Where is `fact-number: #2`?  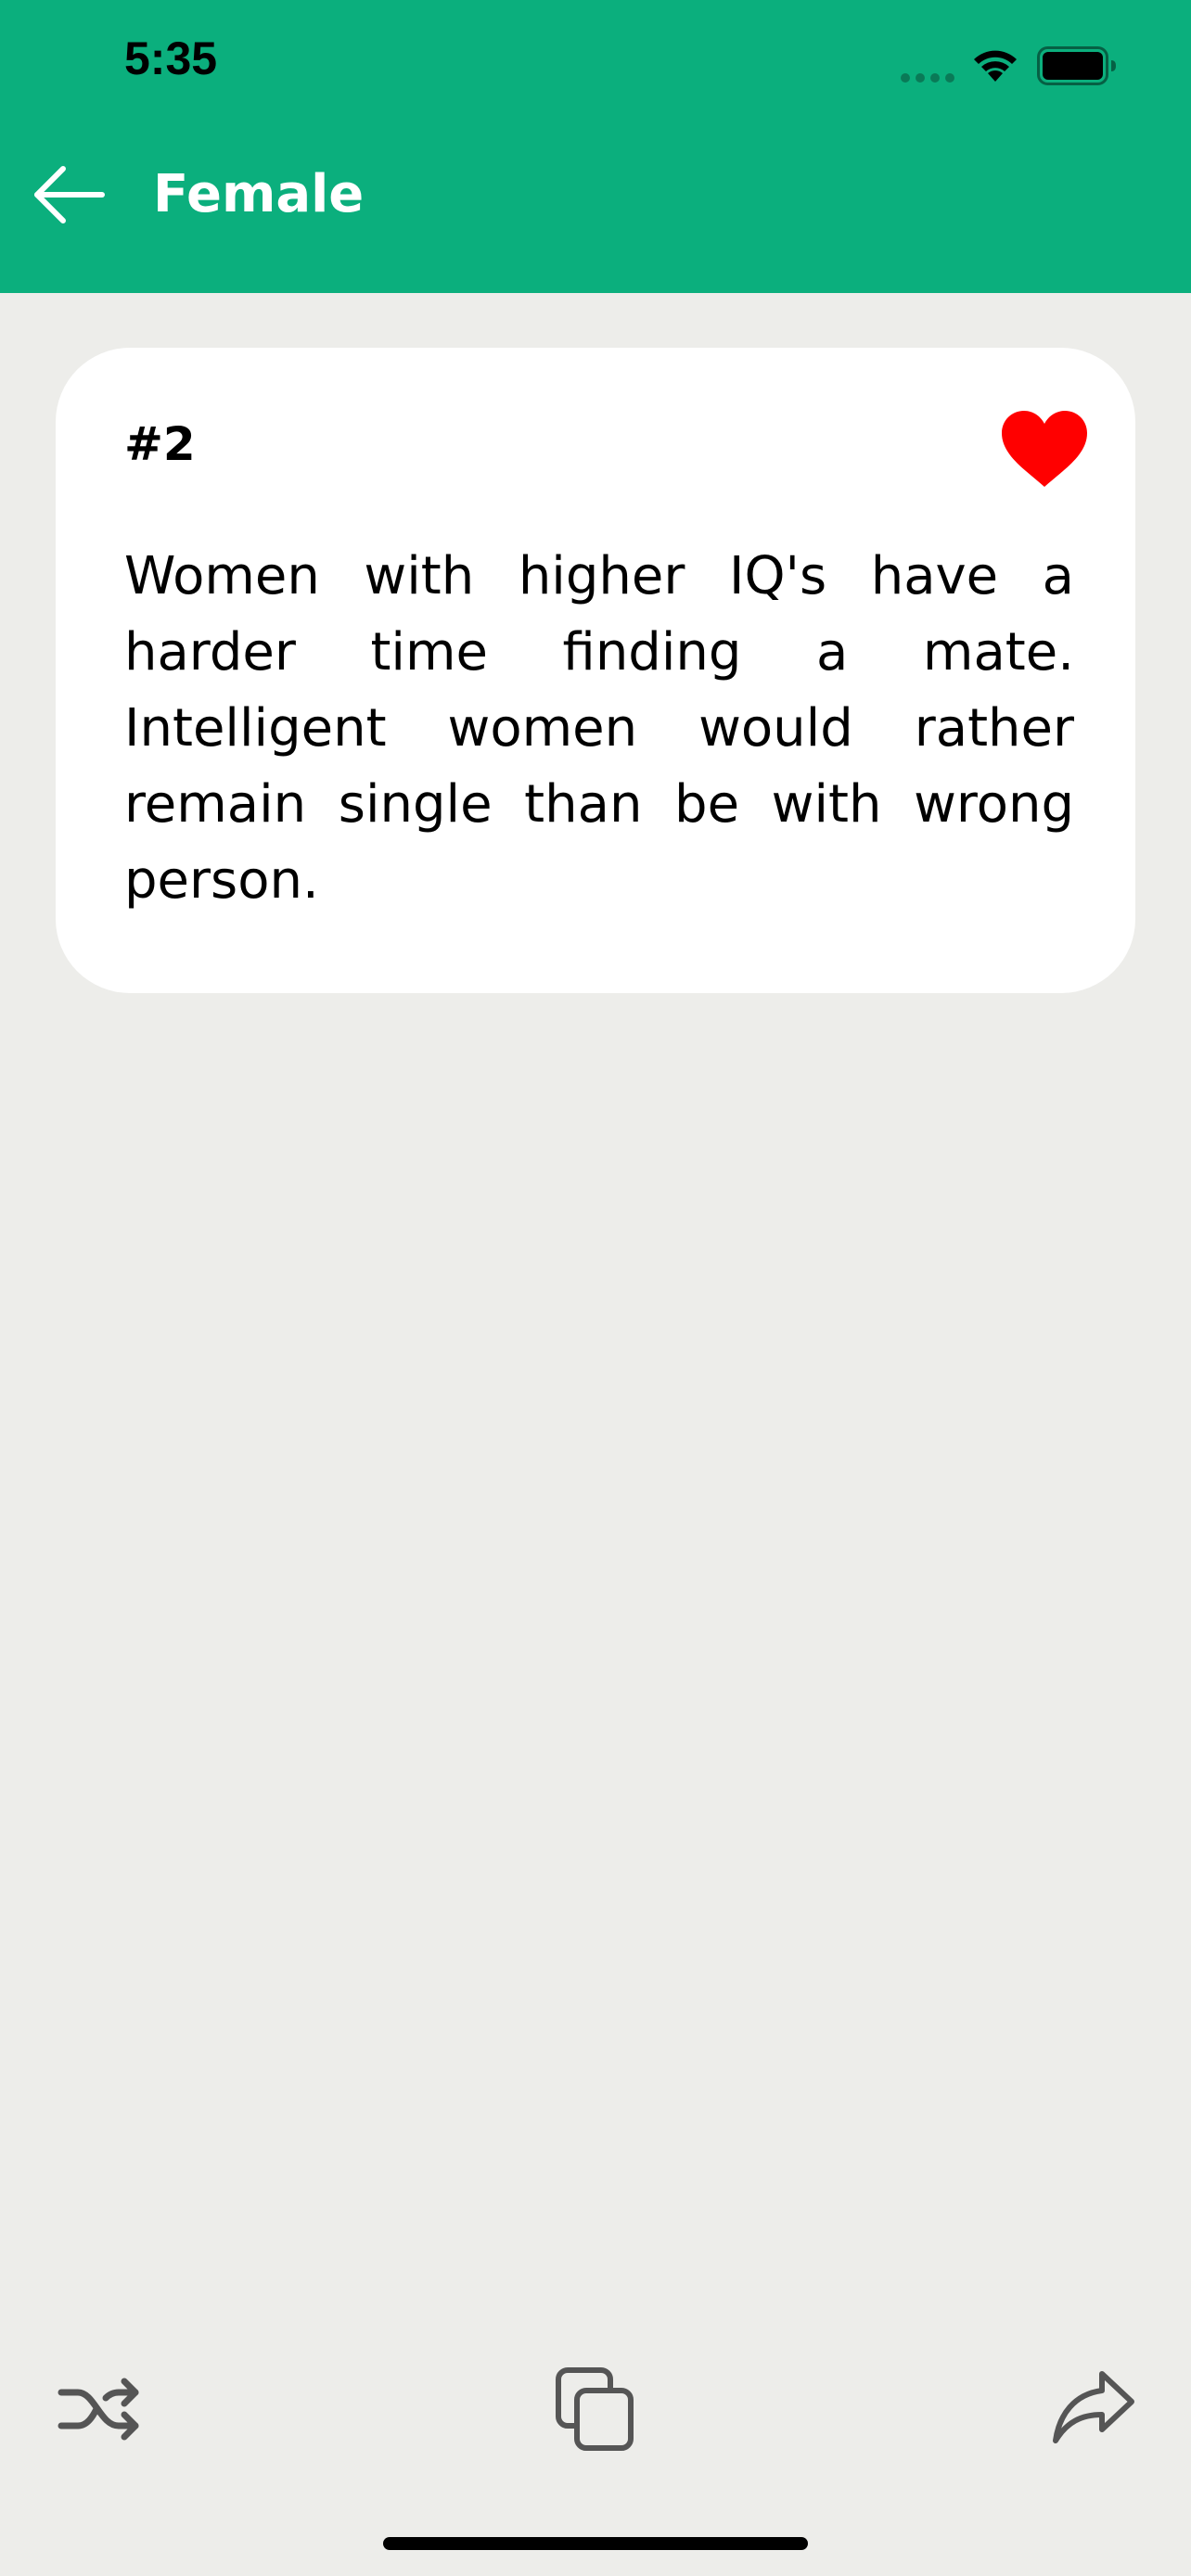 fact-number: #2 is located at coordinates (160, 444).